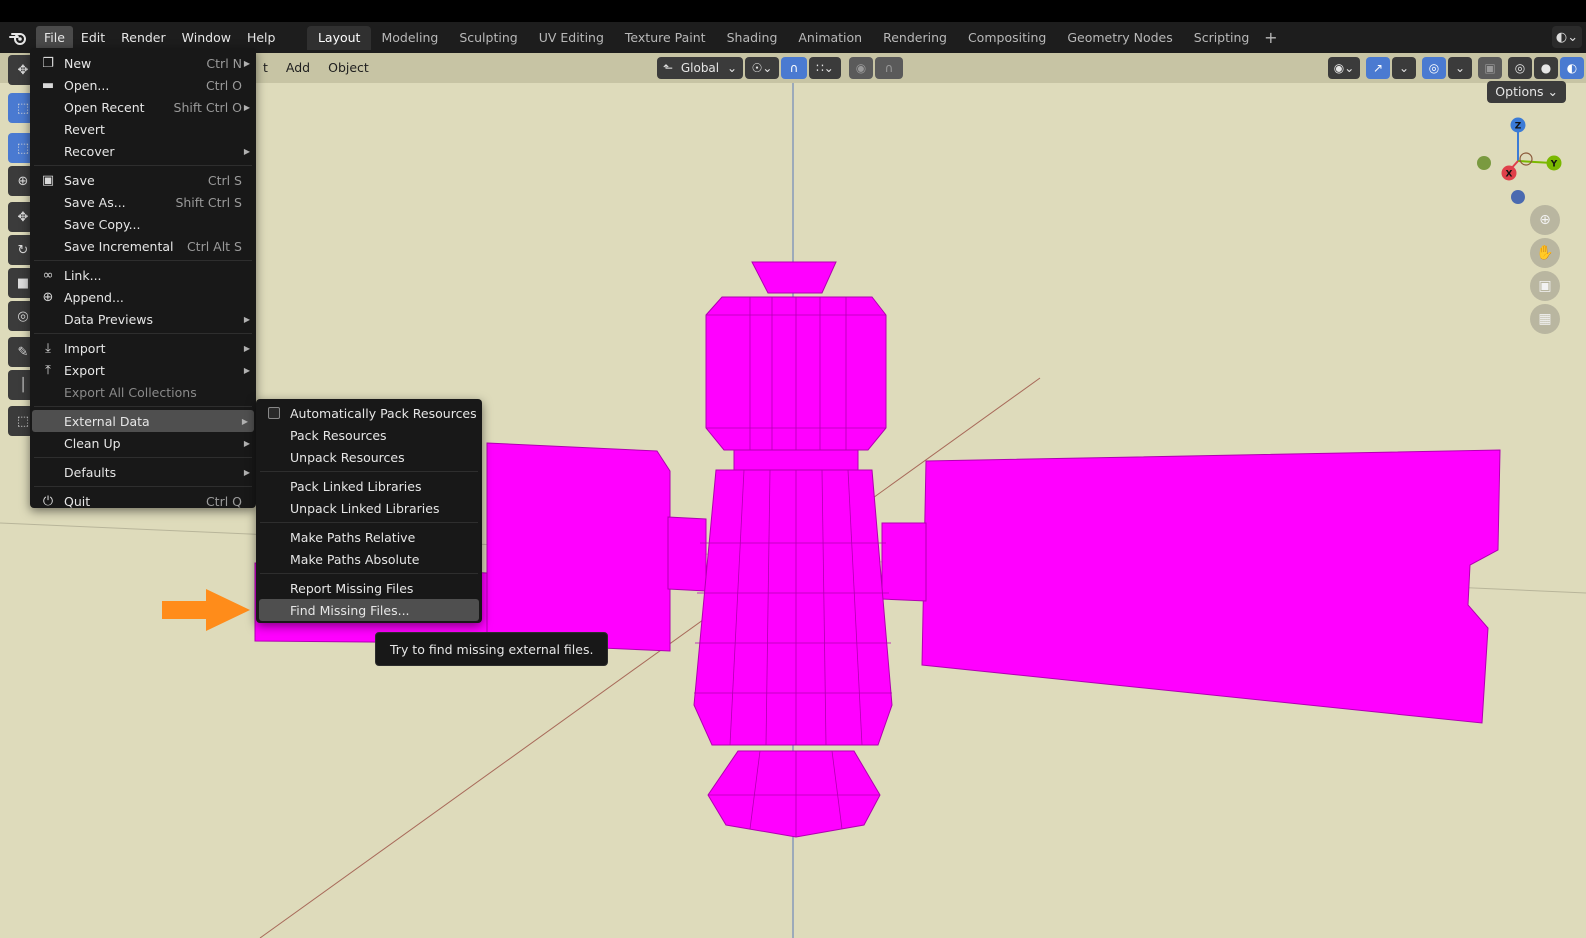  I want to click on visibility-dropdown: ◉⌄, so click(1344, 68).